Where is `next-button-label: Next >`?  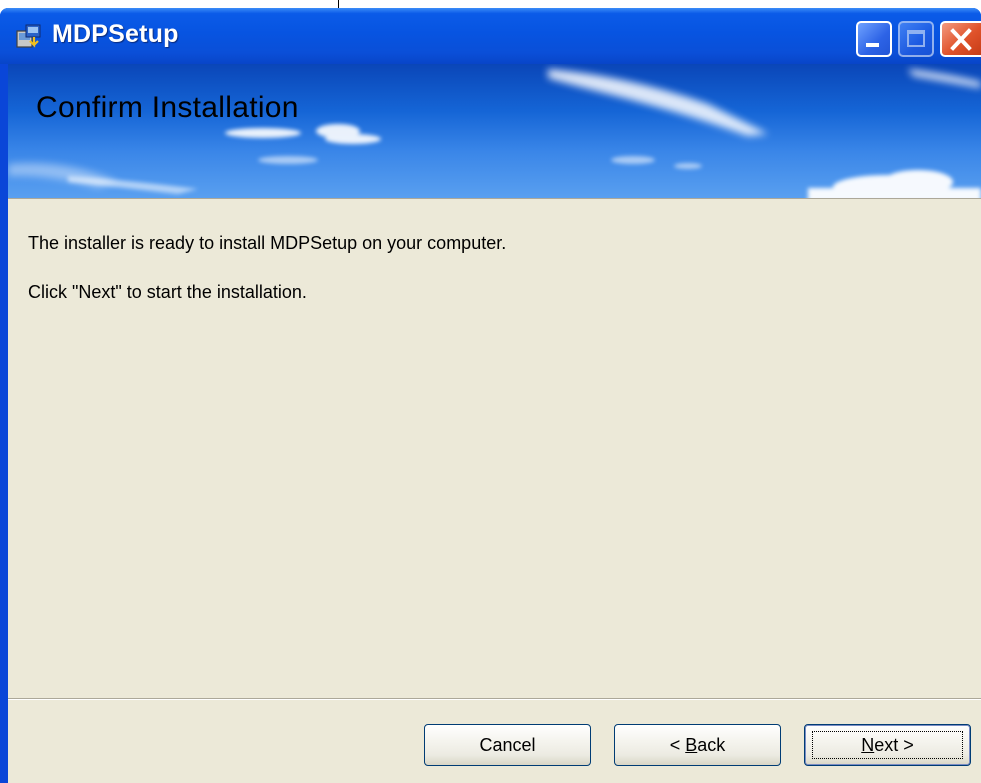 next-button-label: Next > is located at coordinates (887, 744).